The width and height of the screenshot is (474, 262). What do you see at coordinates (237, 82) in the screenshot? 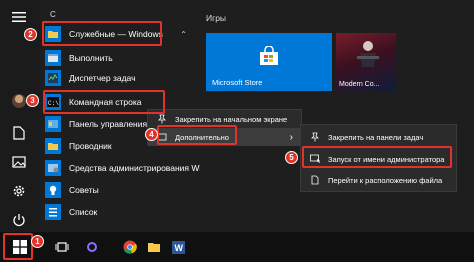
I see `store-tile-label: Microsoft Store` at bounding box center [237, 82].